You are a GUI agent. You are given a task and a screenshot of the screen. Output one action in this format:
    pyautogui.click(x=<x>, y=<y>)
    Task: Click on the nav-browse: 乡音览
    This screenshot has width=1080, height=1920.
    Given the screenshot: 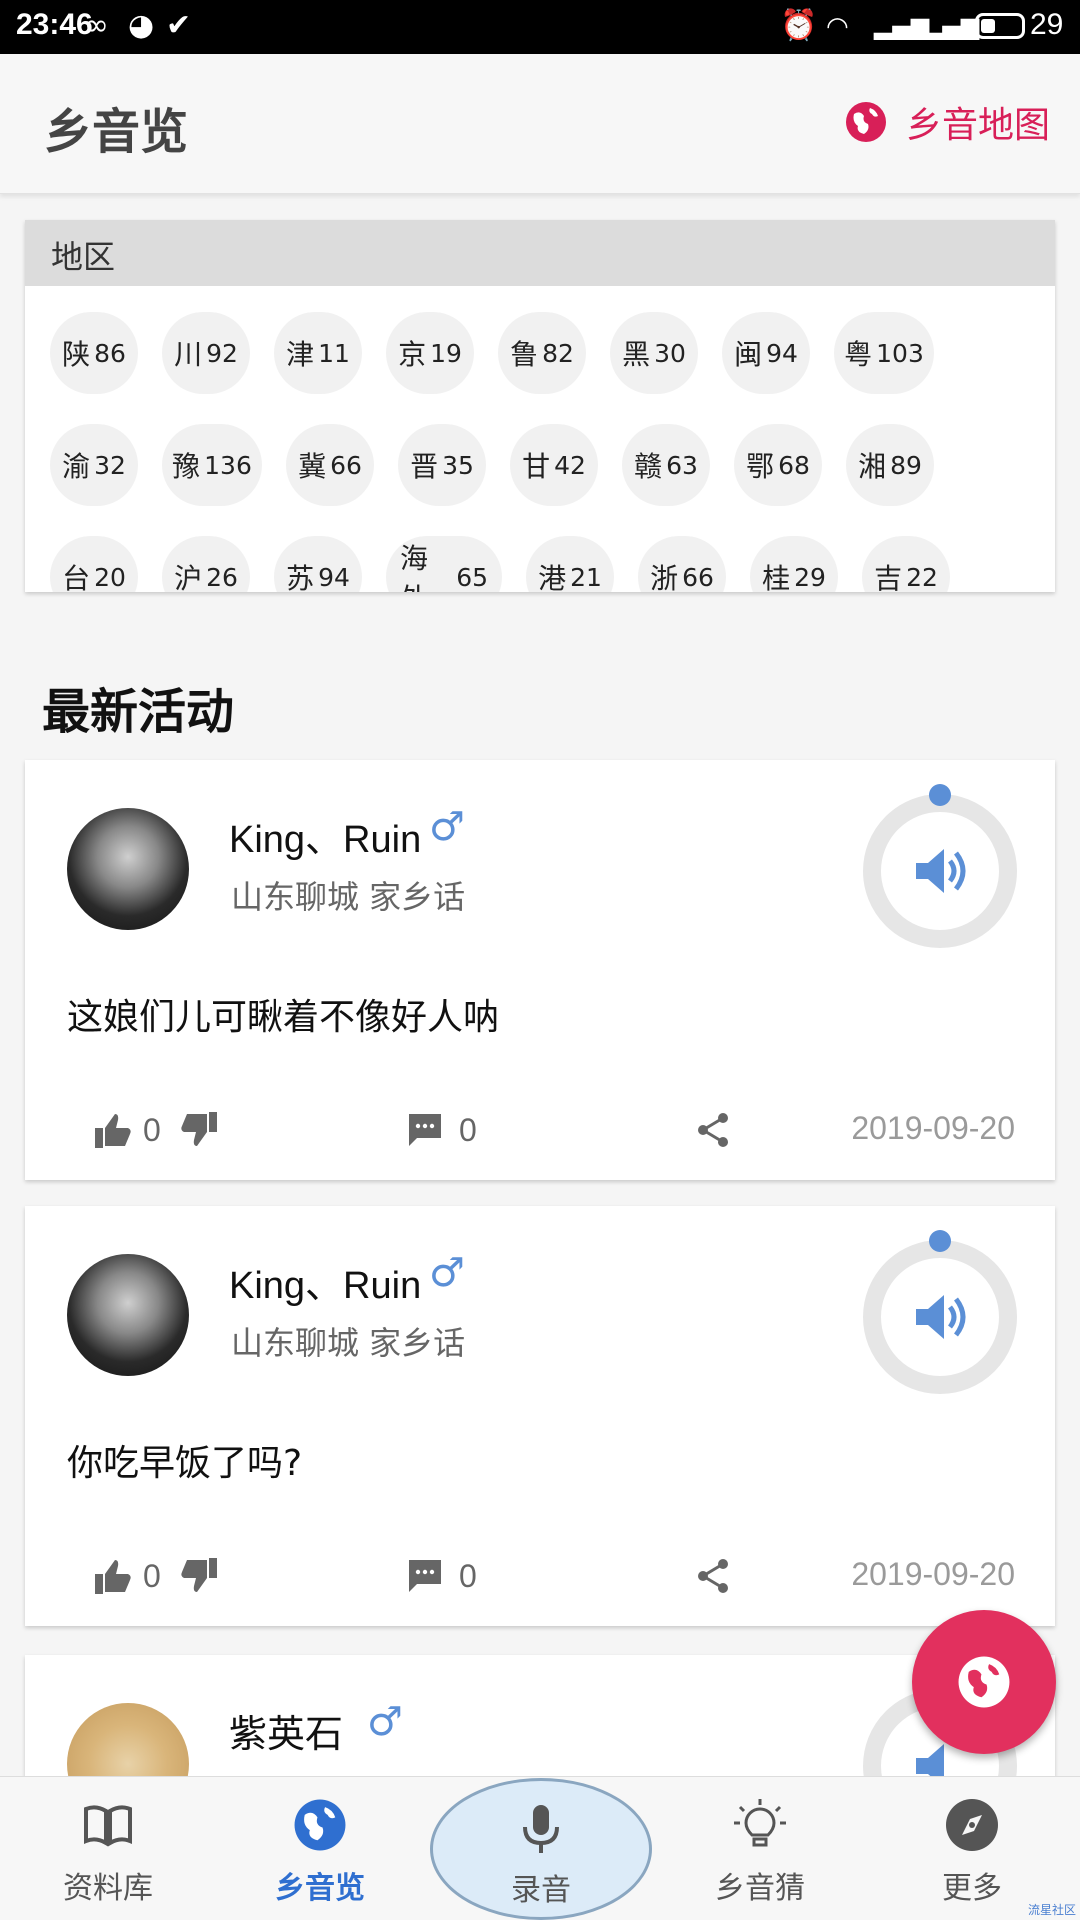 What is the action you would take?
    pyautogui.click(x=320, y=1848)
    